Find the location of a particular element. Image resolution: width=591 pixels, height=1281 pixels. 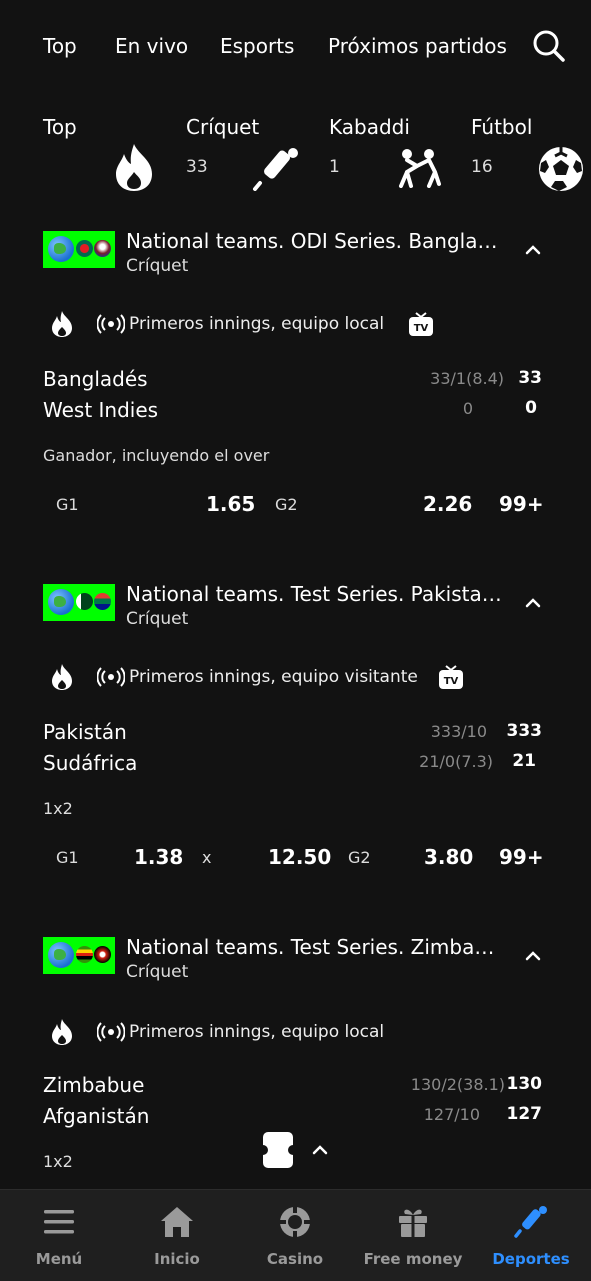

sport-count: 33 is located at coordinates (197, 167).